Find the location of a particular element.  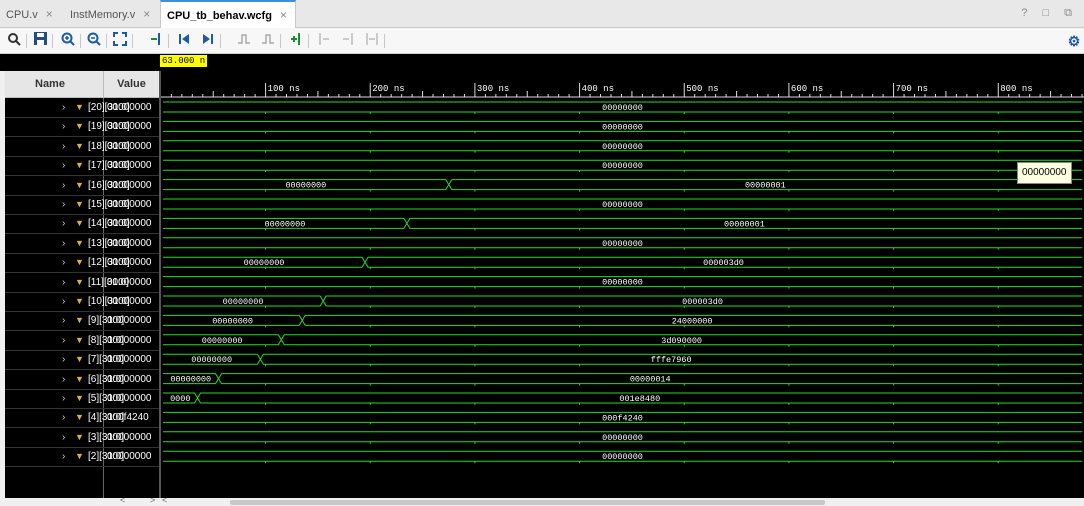

value-column-header: Value is located at coordinates (131, 84).